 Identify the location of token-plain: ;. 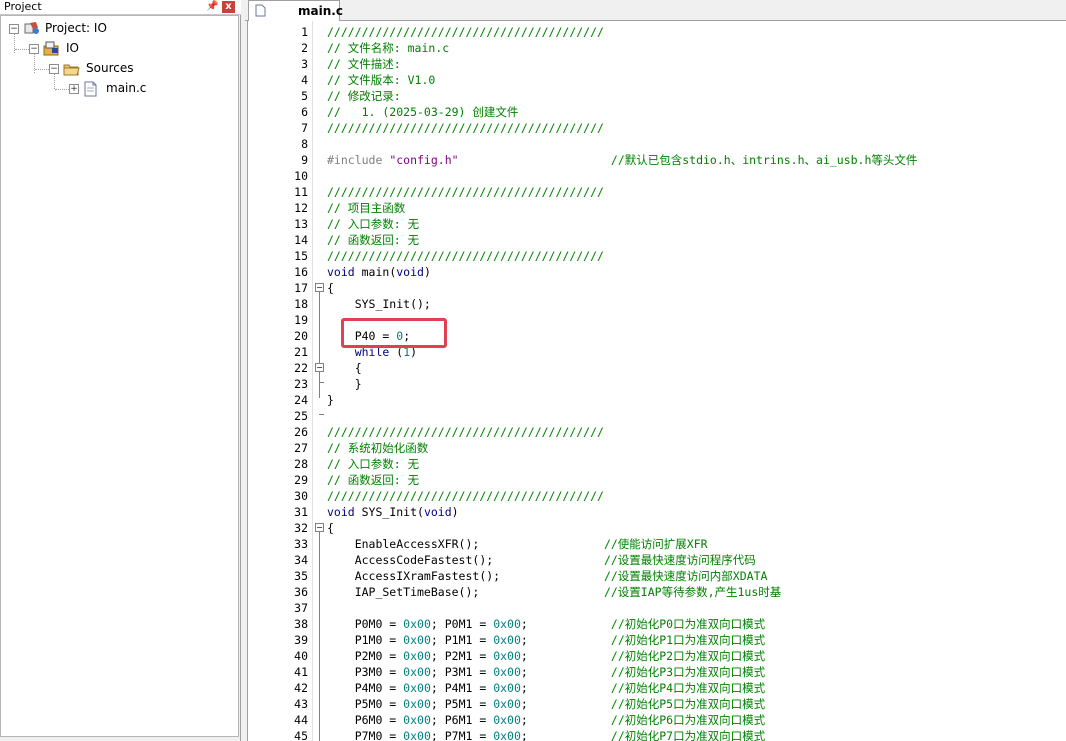
(565, 672).